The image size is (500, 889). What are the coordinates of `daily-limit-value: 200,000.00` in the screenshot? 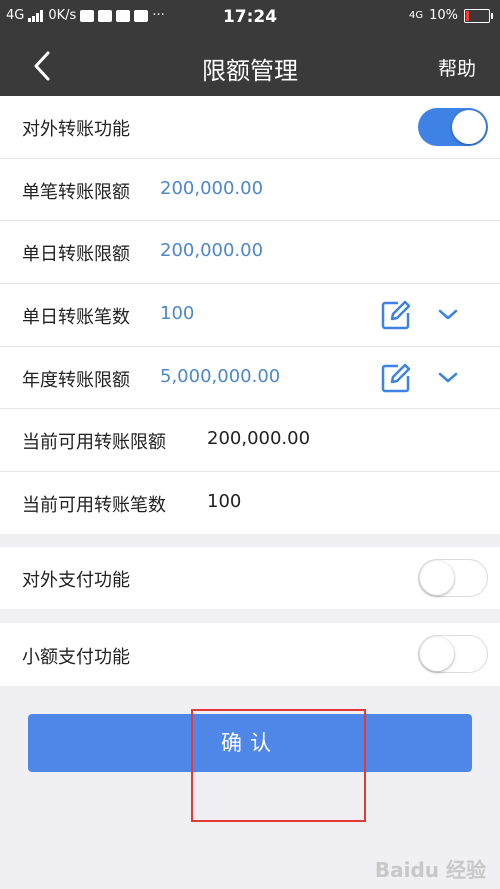 It's located at (212, 250).